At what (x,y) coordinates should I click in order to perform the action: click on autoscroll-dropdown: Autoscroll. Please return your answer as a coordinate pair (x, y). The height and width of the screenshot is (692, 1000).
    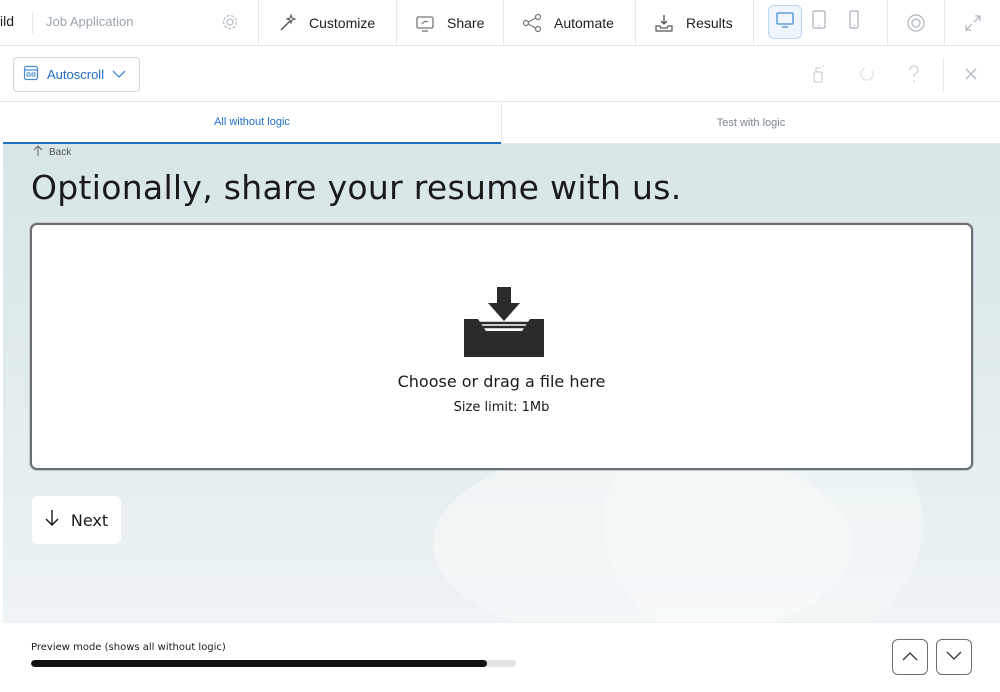
    Looking at the image, I should click on (76, 74).